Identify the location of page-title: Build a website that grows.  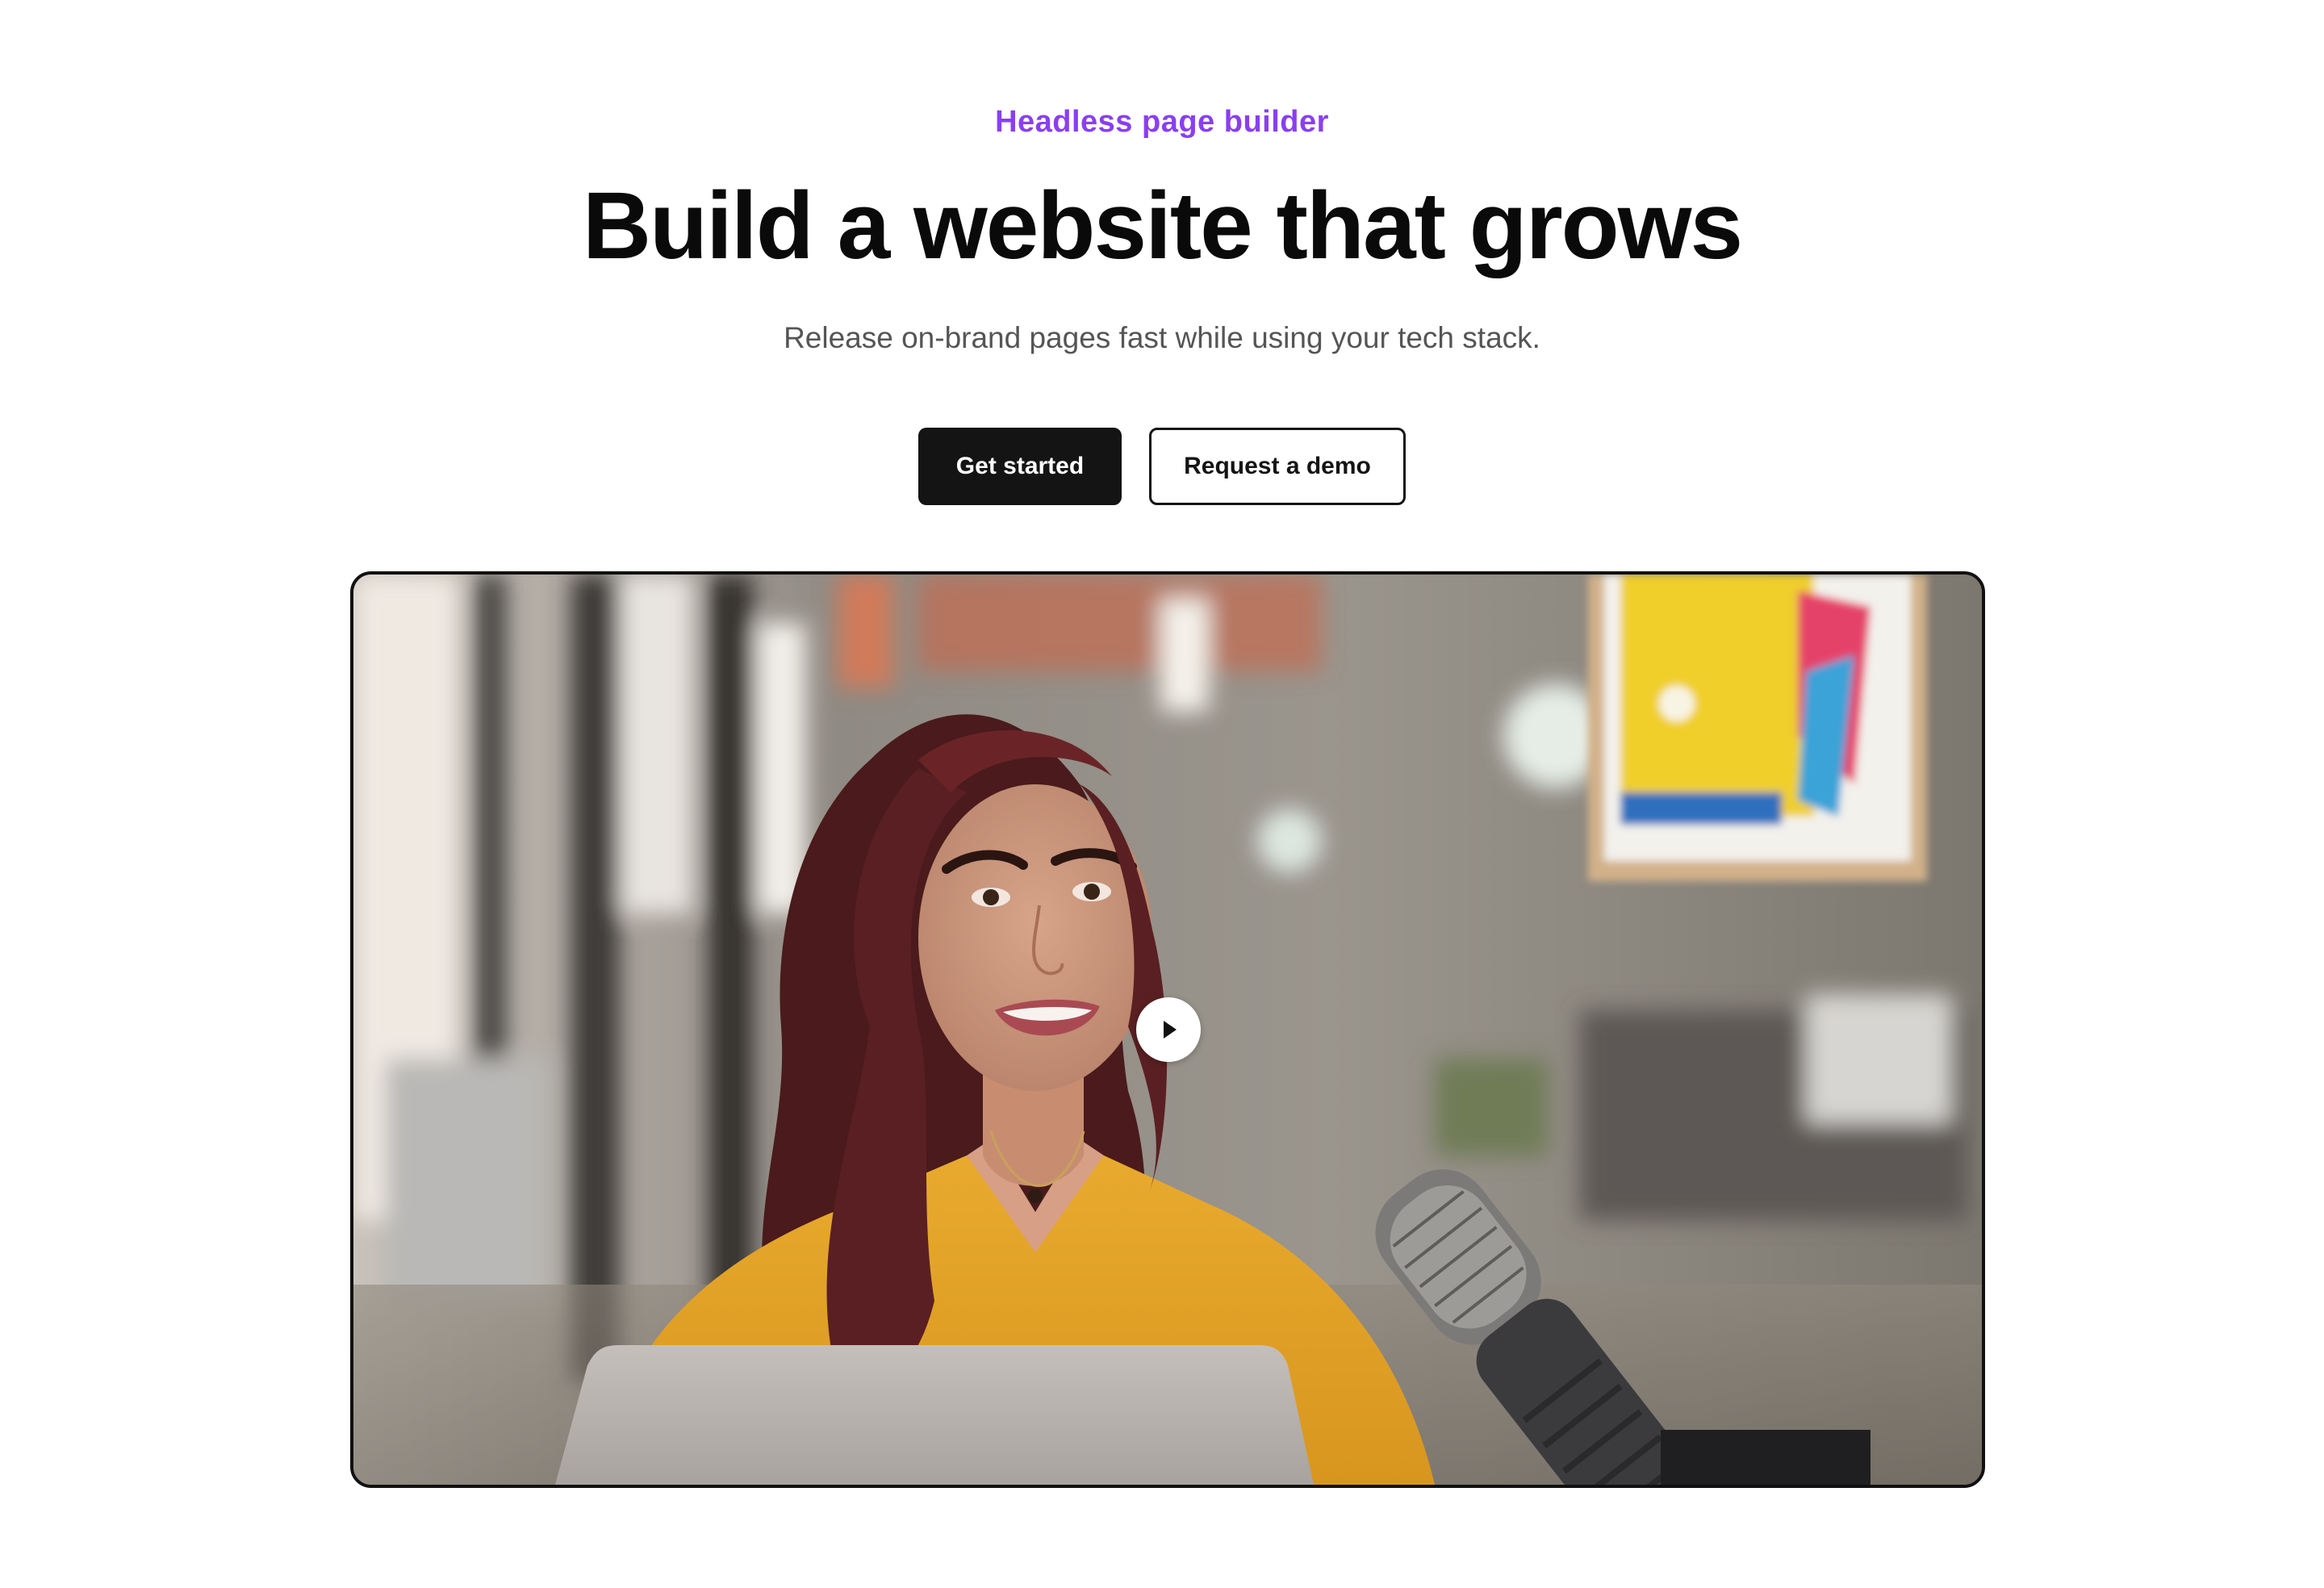
(1163, 226).